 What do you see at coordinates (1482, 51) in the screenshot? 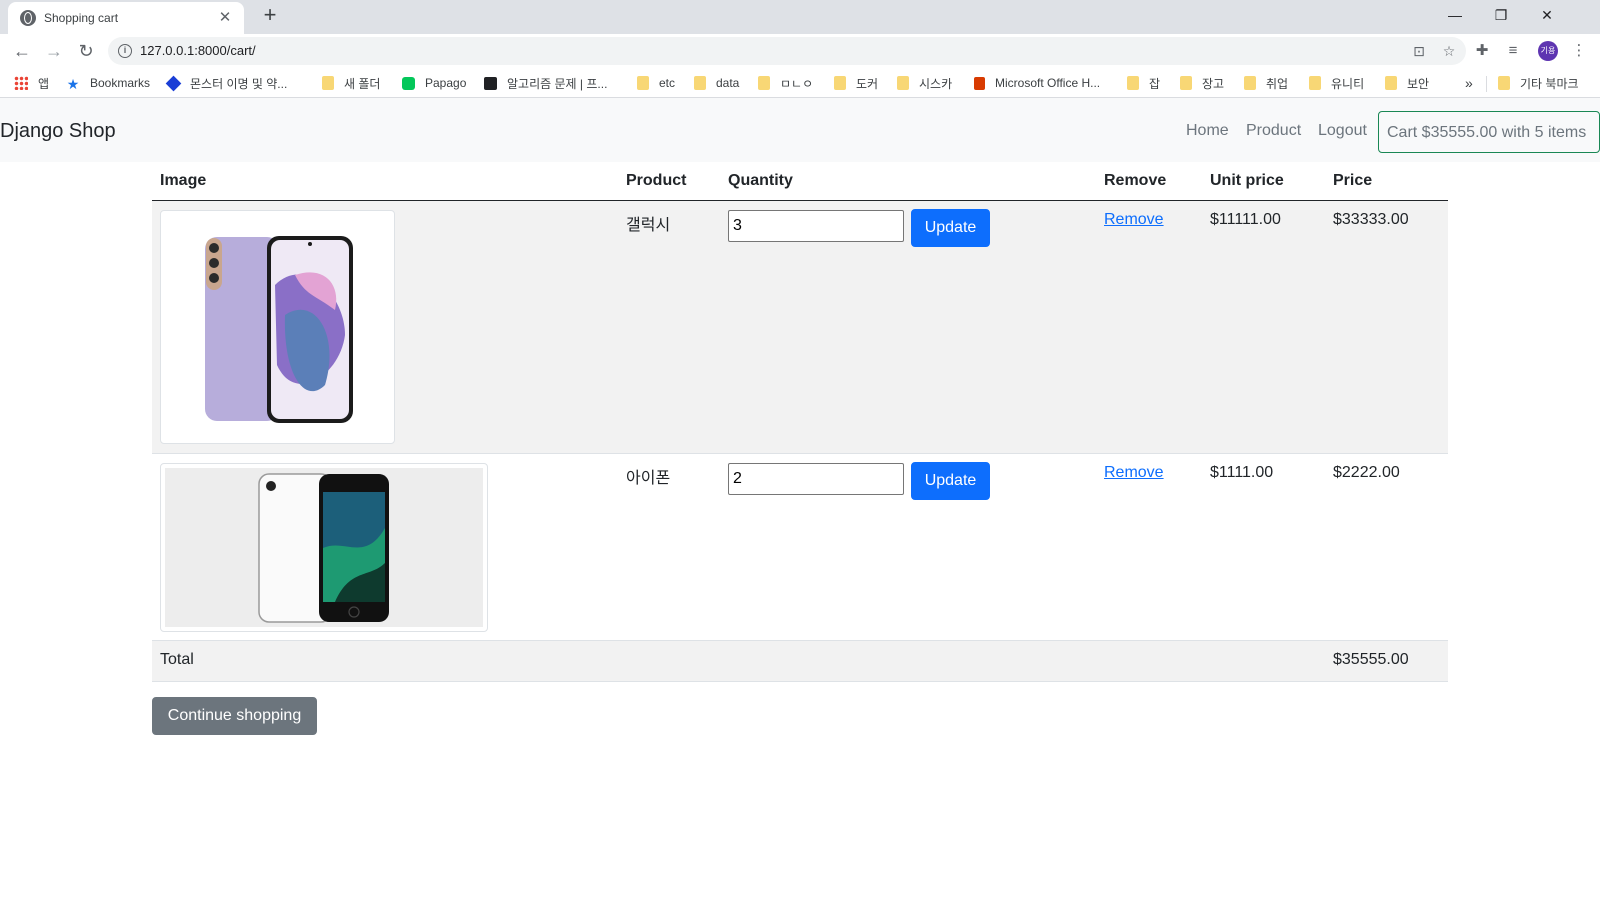
I see `extensions-icon: ✚` at bounding box center [1482, 51].